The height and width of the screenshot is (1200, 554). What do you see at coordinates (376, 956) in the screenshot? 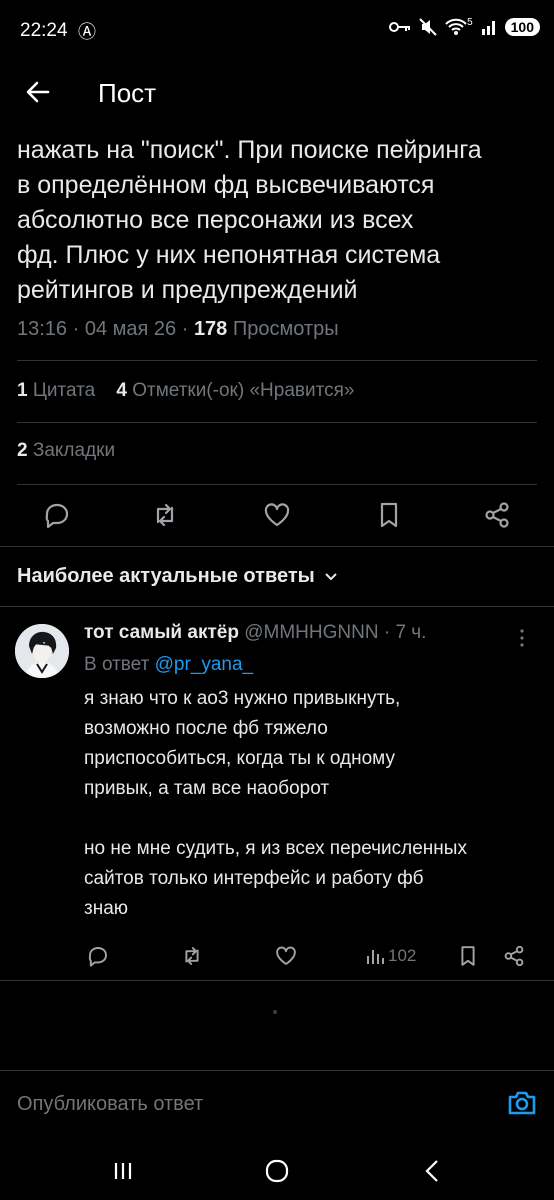
I see `views-chart-icon` at bounding box center [376, 956].